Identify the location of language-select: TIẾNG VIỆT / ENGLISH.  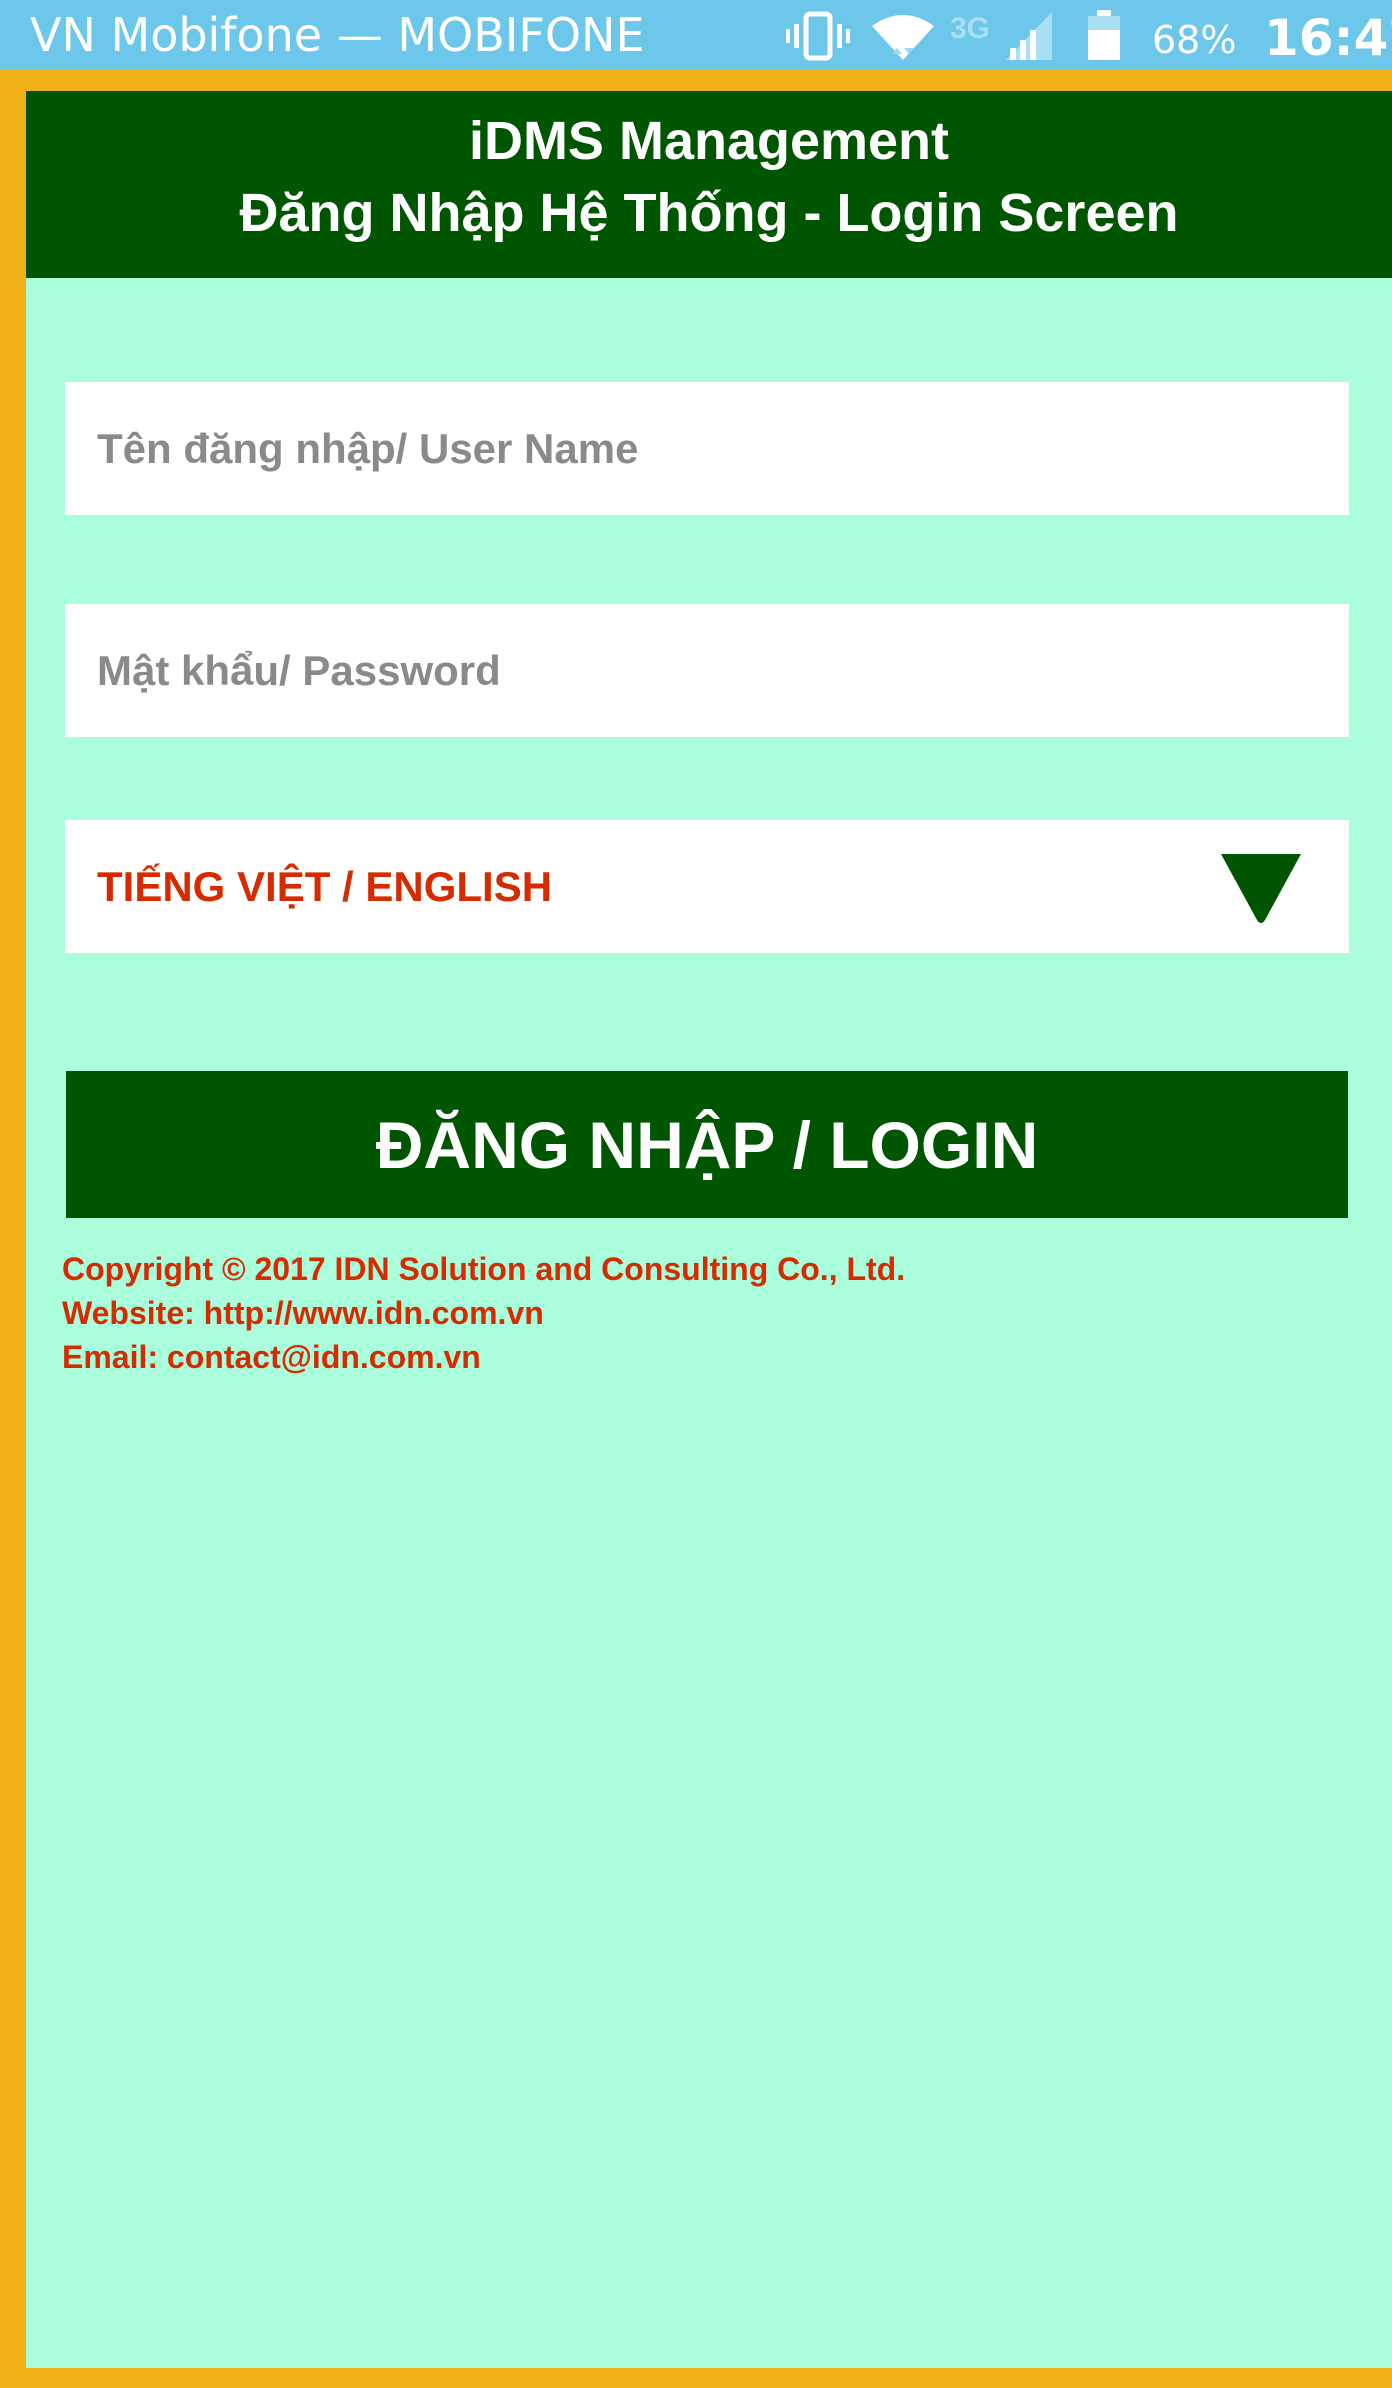
(707, 886).